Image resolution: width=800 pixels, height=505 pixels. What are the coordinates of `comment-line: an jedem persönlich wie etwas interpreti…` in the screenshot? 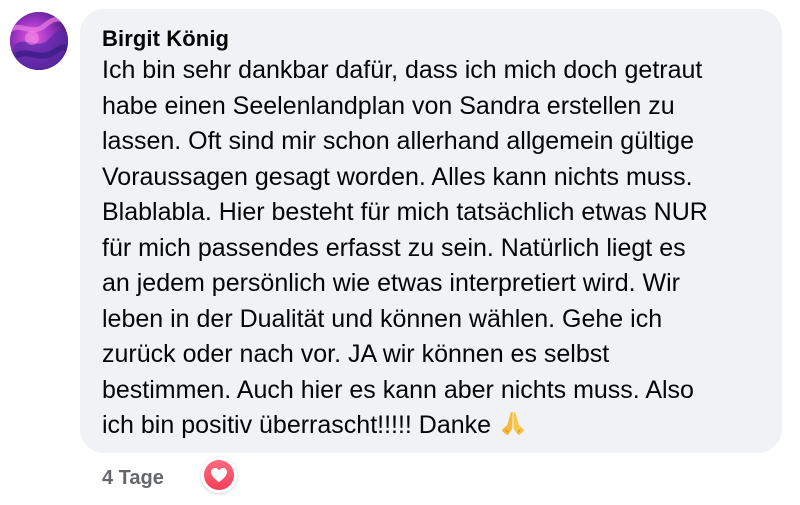 It's located at (391, 283).